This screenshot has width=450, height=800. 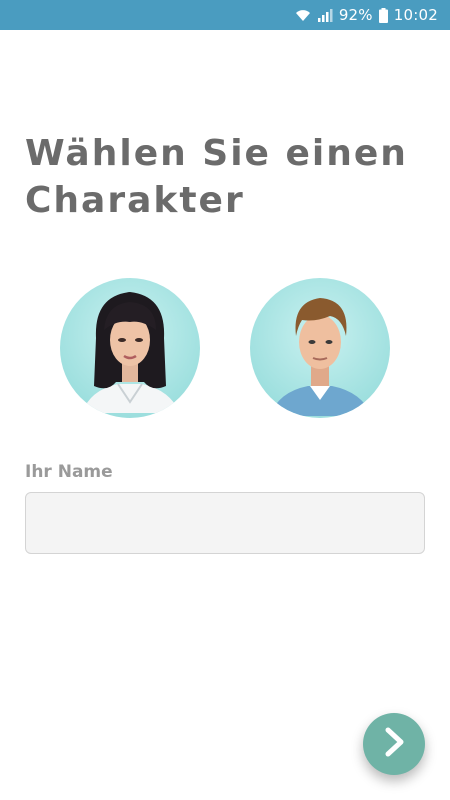 What do you see at coordinates (325, 15) in the screenshot?
I see `signal-icon` at bounding box center [325, 15].